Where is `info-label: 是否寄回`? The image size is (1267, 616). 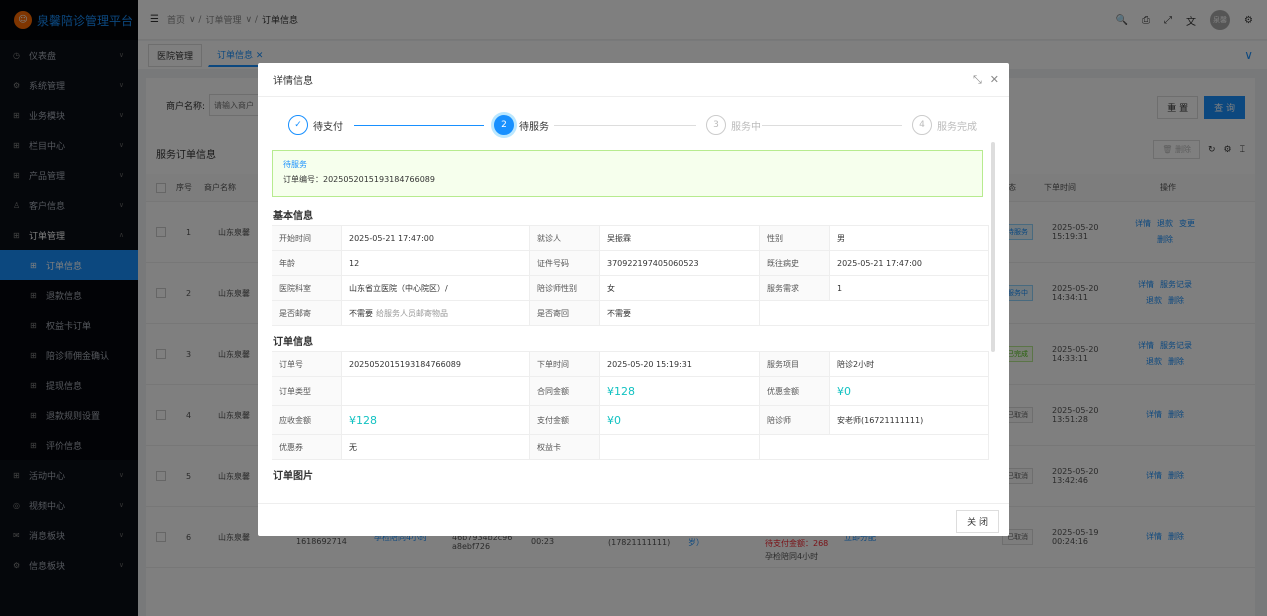
info-label: 是否寄回 is located at coordinates (565, 313).